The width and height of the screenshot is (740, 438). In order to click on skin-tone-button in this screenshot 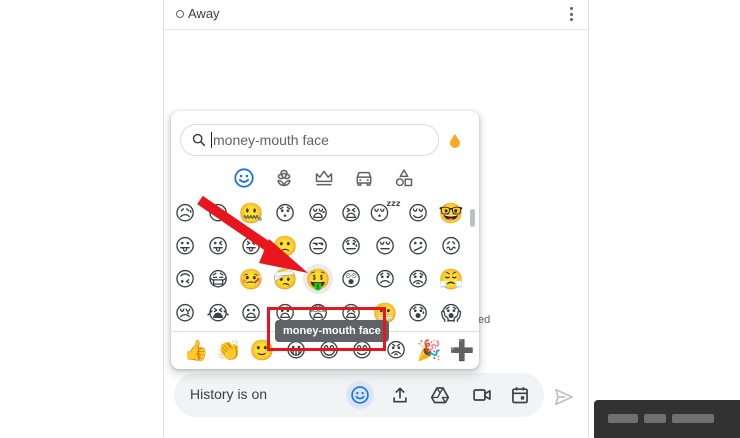, I will do `click(455, 140)`.